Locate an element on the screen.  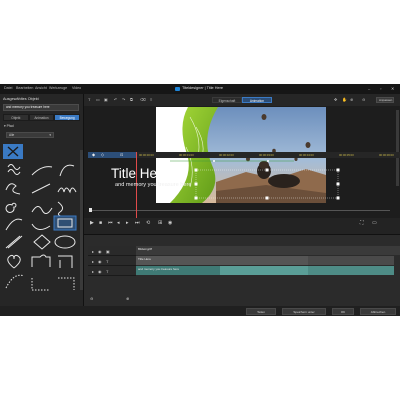
menu-view: Ansicht is located at coordinates (41, 88).